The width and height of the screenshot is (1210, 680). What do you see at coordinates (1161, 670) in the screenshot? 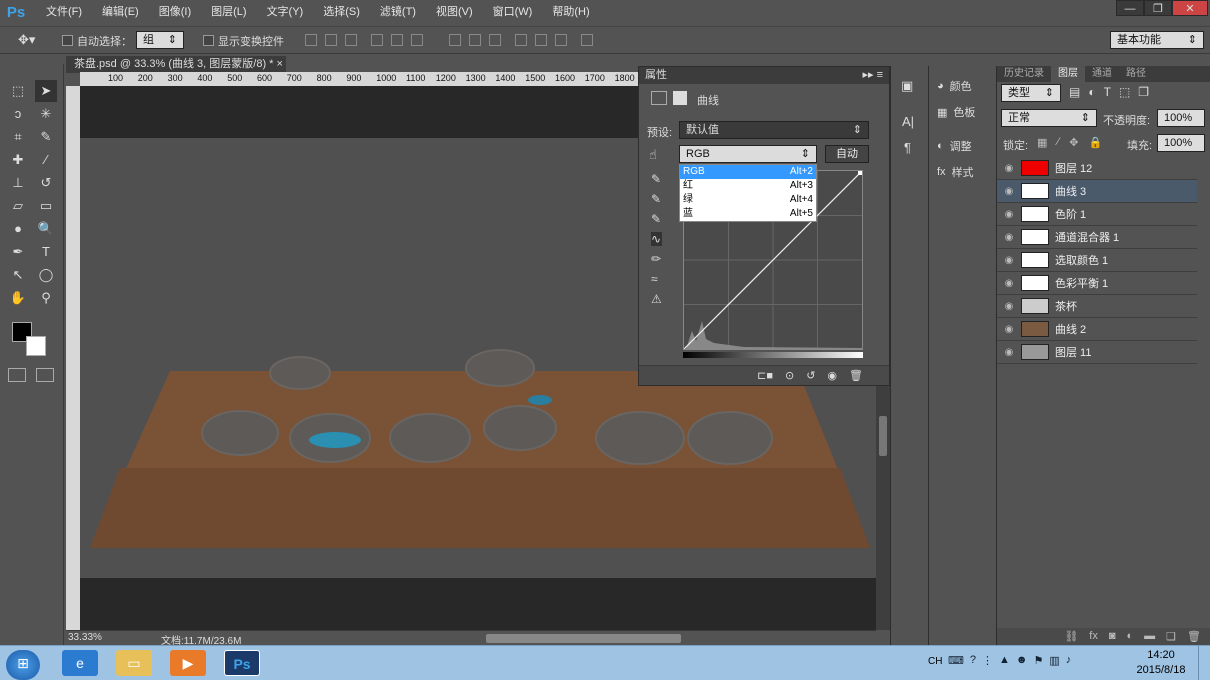
I see `clock-date: 2015/8/18` at bounding box center [1161, 670].